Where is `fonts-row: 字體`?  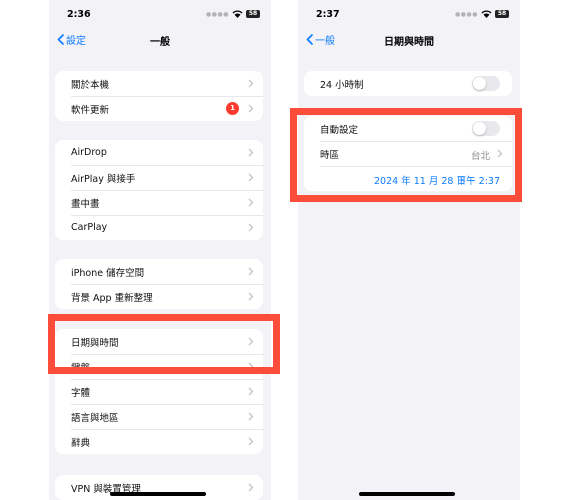 fonts-row: 字體 is located at coordinates (159, 391).